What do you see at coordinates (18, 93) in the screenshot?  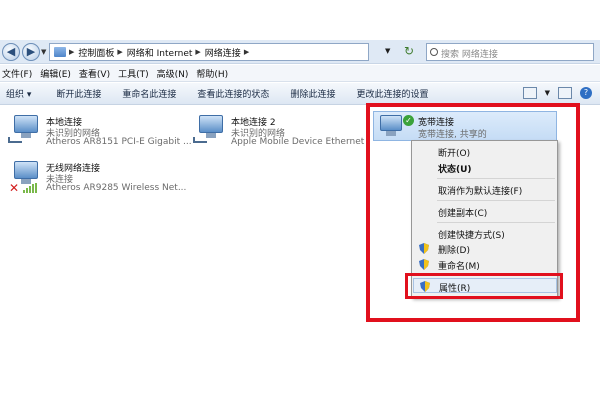 I see `organize-button: 组织 ▾` at bounding box center [18, 93].